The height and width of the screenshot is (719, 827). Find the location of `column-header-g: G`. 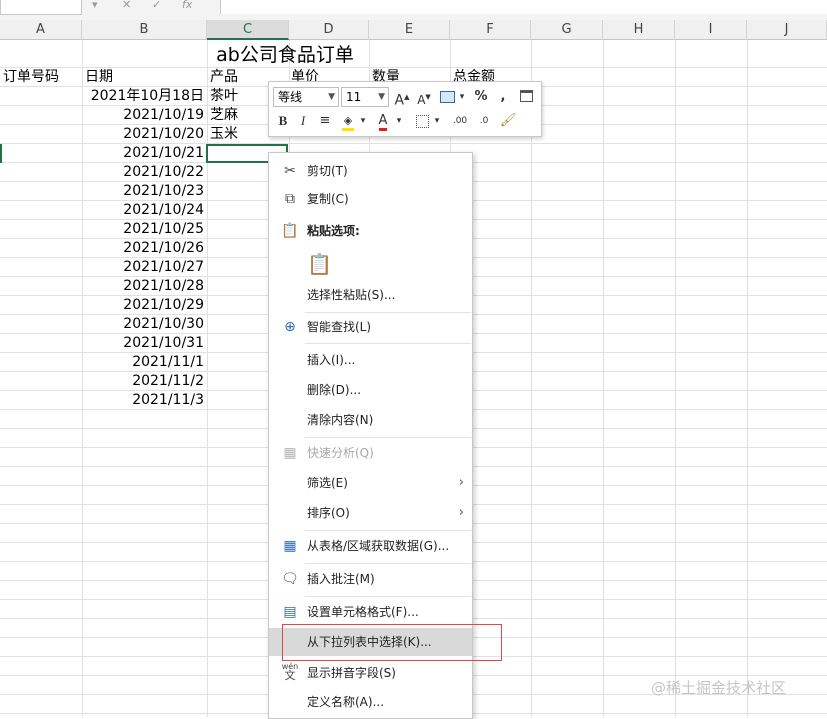

column-header-g: G is located at coordinates (567, 30).